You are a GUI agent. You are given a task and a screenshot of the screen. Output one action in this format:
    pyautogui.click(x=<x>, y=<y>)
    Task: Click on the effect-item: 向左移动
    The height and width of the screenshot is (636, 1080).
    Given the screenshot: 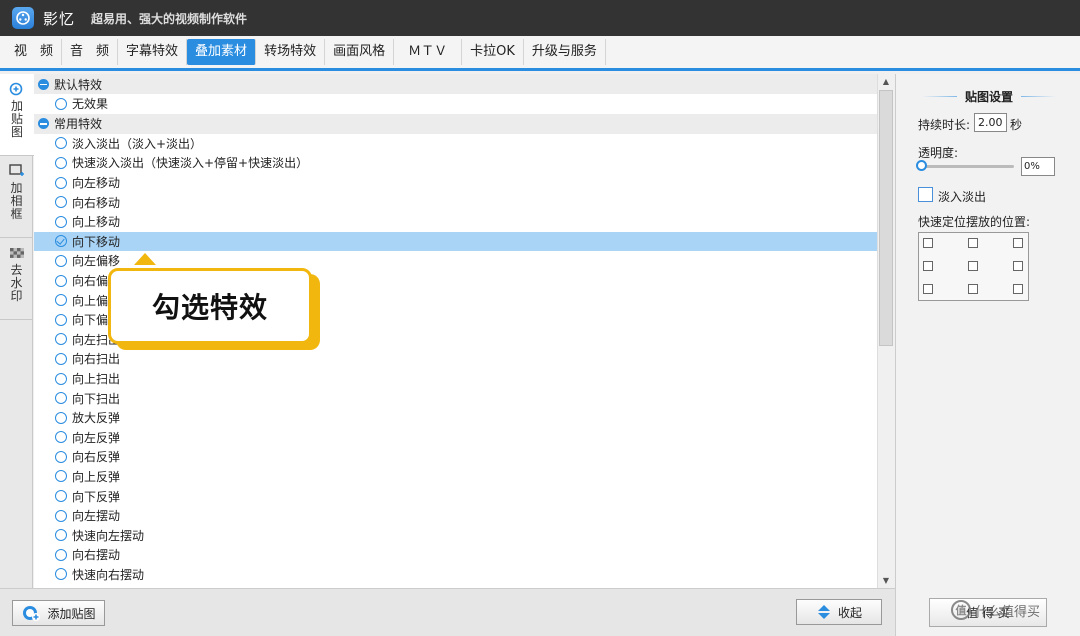 What is the action you would take?
    pyautogui.click(x=455, y=183)
    